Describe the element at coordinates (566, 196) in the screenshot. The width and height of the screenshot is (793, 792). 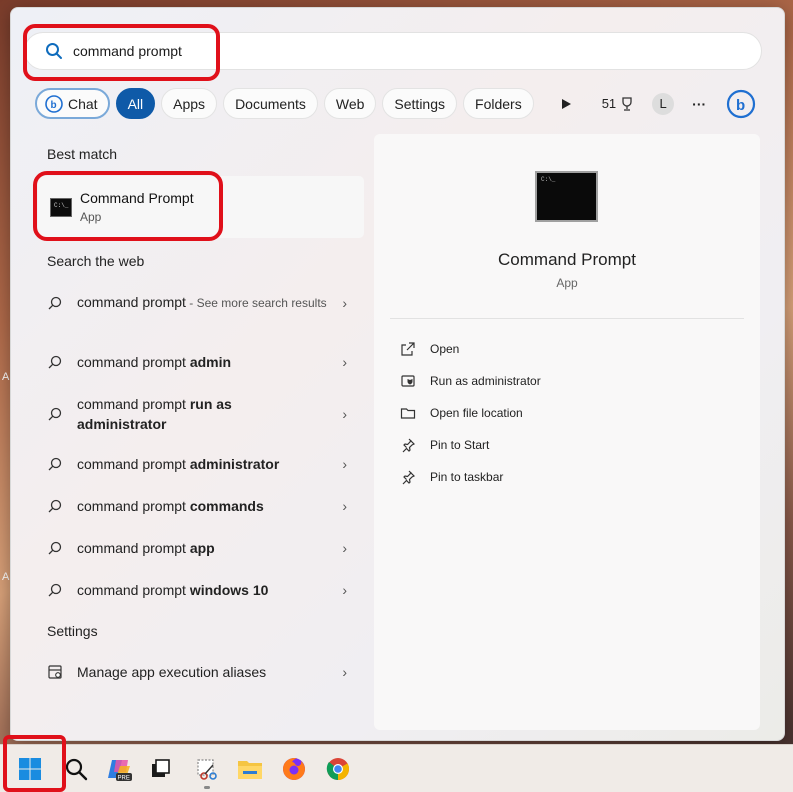
I see `command-prompt-large-icon: C:\_` at that location.